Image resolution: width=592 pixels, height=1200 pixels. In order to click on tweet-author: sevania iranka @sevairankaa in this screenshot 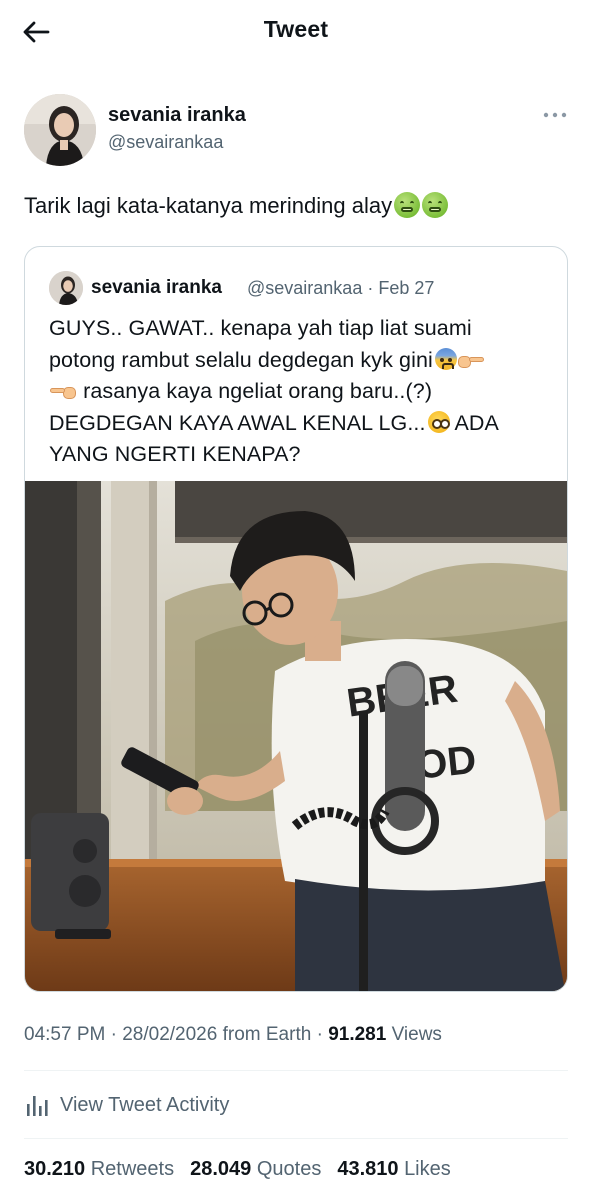, I will do `click(296, 130)`.